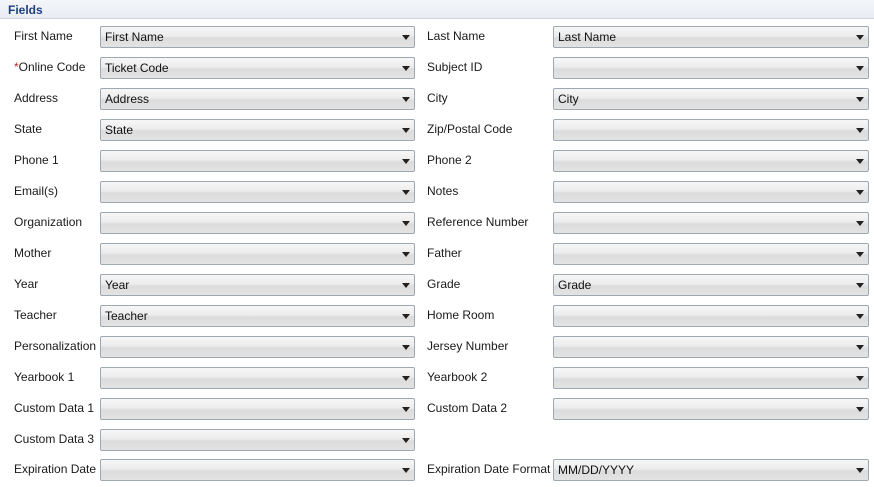  I want to click on father-selected-value, so click(704, 254).